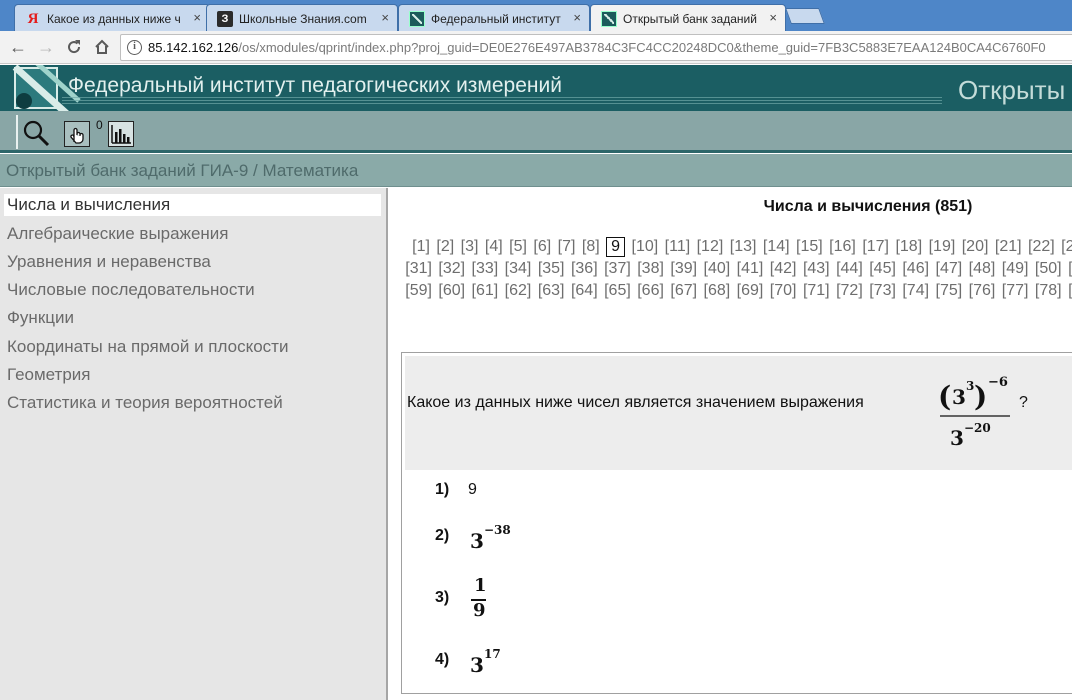 This screenshot has height=700, width=1072. Describe the element at coordinates (617, 269) in the screenshot. I see `page-link: [37]` at that location.